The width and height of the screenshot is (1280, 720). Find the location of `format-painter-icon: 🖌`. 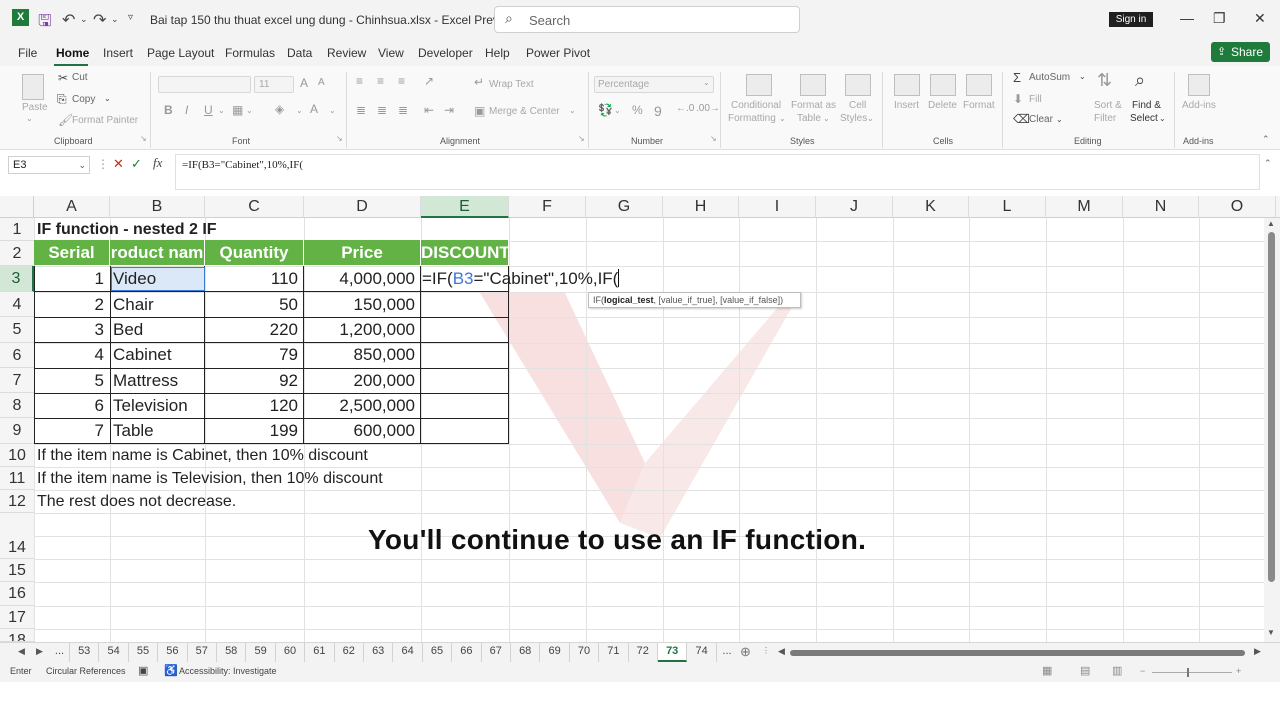

format-painter-icon: 🖌 is located at coordinates (65, 120).